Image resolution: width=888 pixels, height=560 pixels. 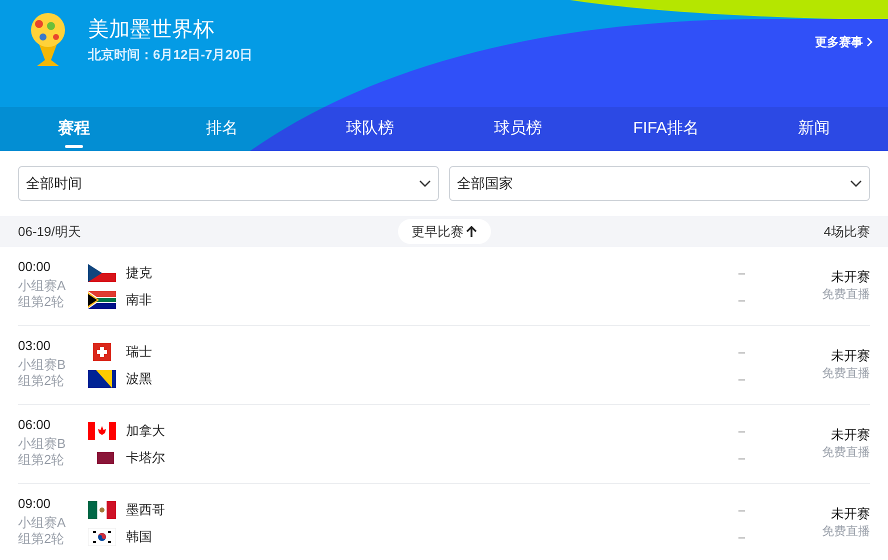 What do you see at coordinates (844, 42) in the screenshot?
I see `more-events-link: 更多赛事` at bounding box center [844, 42].